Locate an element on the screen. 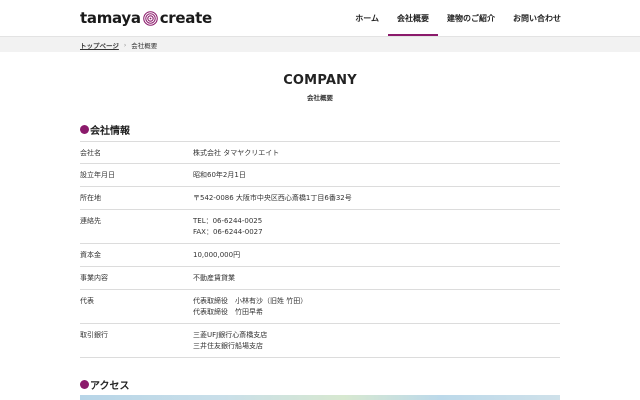 The image size is (640, 400). nav-item-contact: お問い合わせ is located at coordinates (537, 18).